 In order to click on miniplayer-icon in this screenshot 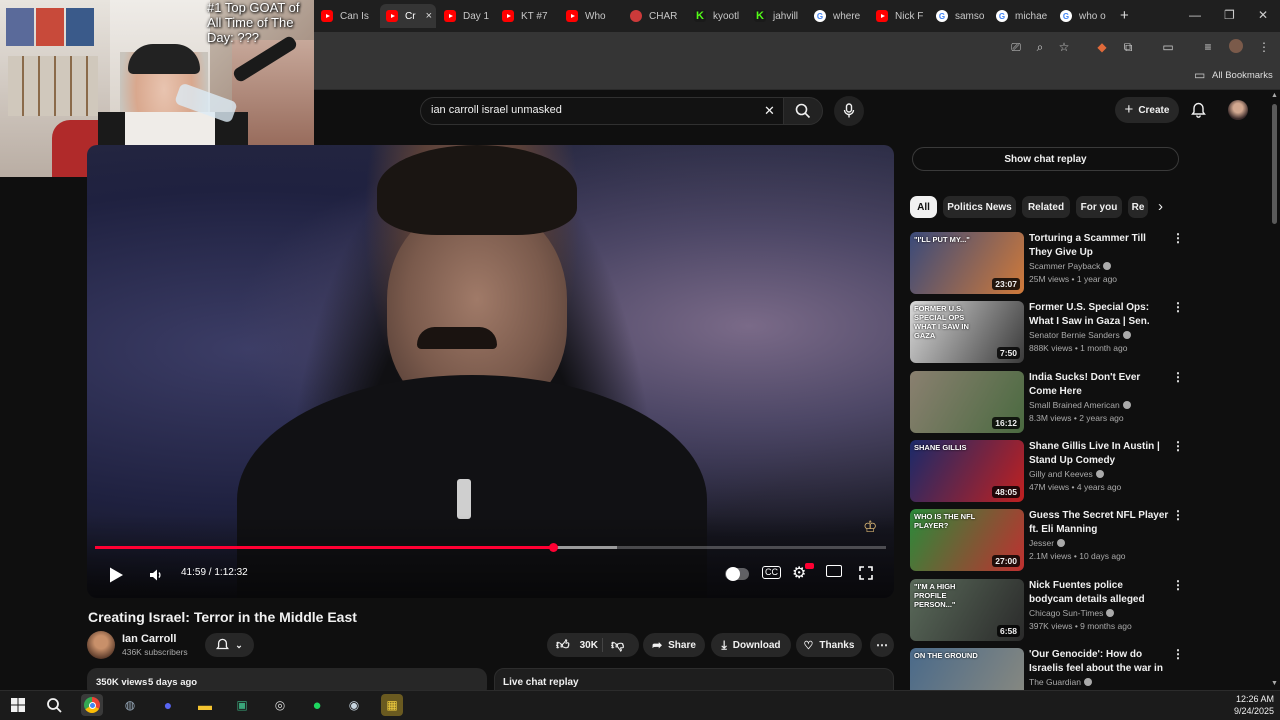, I will do `click(834, 571)`.